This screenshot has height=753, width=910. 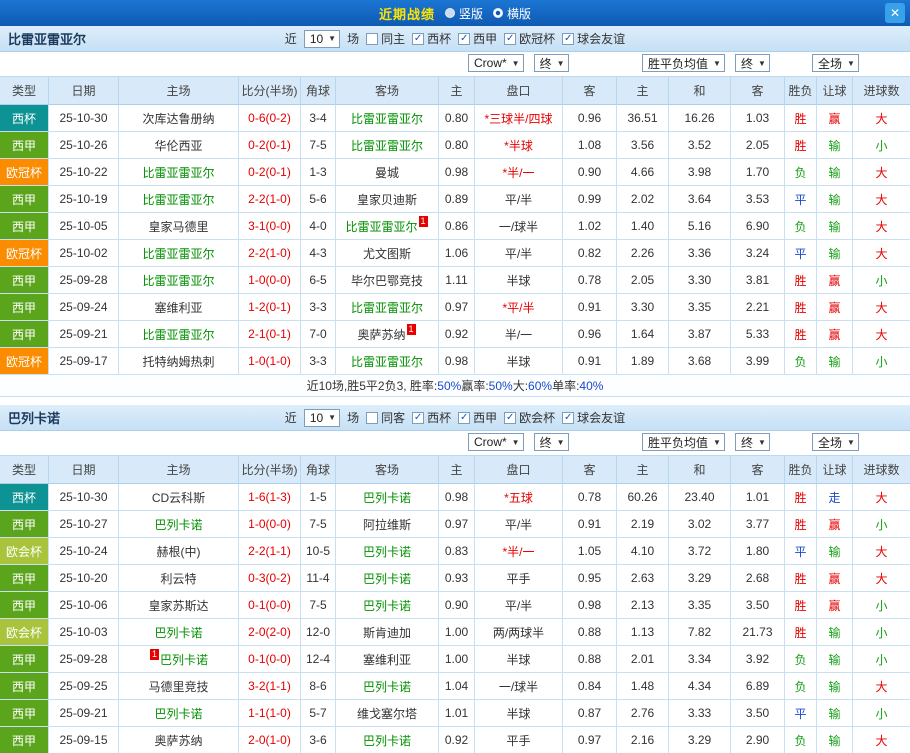 What do you see at coordinates (590, 334) in the screenshot?
I see `asian-away-odds: 0.96` at bounding box center [590, 334].